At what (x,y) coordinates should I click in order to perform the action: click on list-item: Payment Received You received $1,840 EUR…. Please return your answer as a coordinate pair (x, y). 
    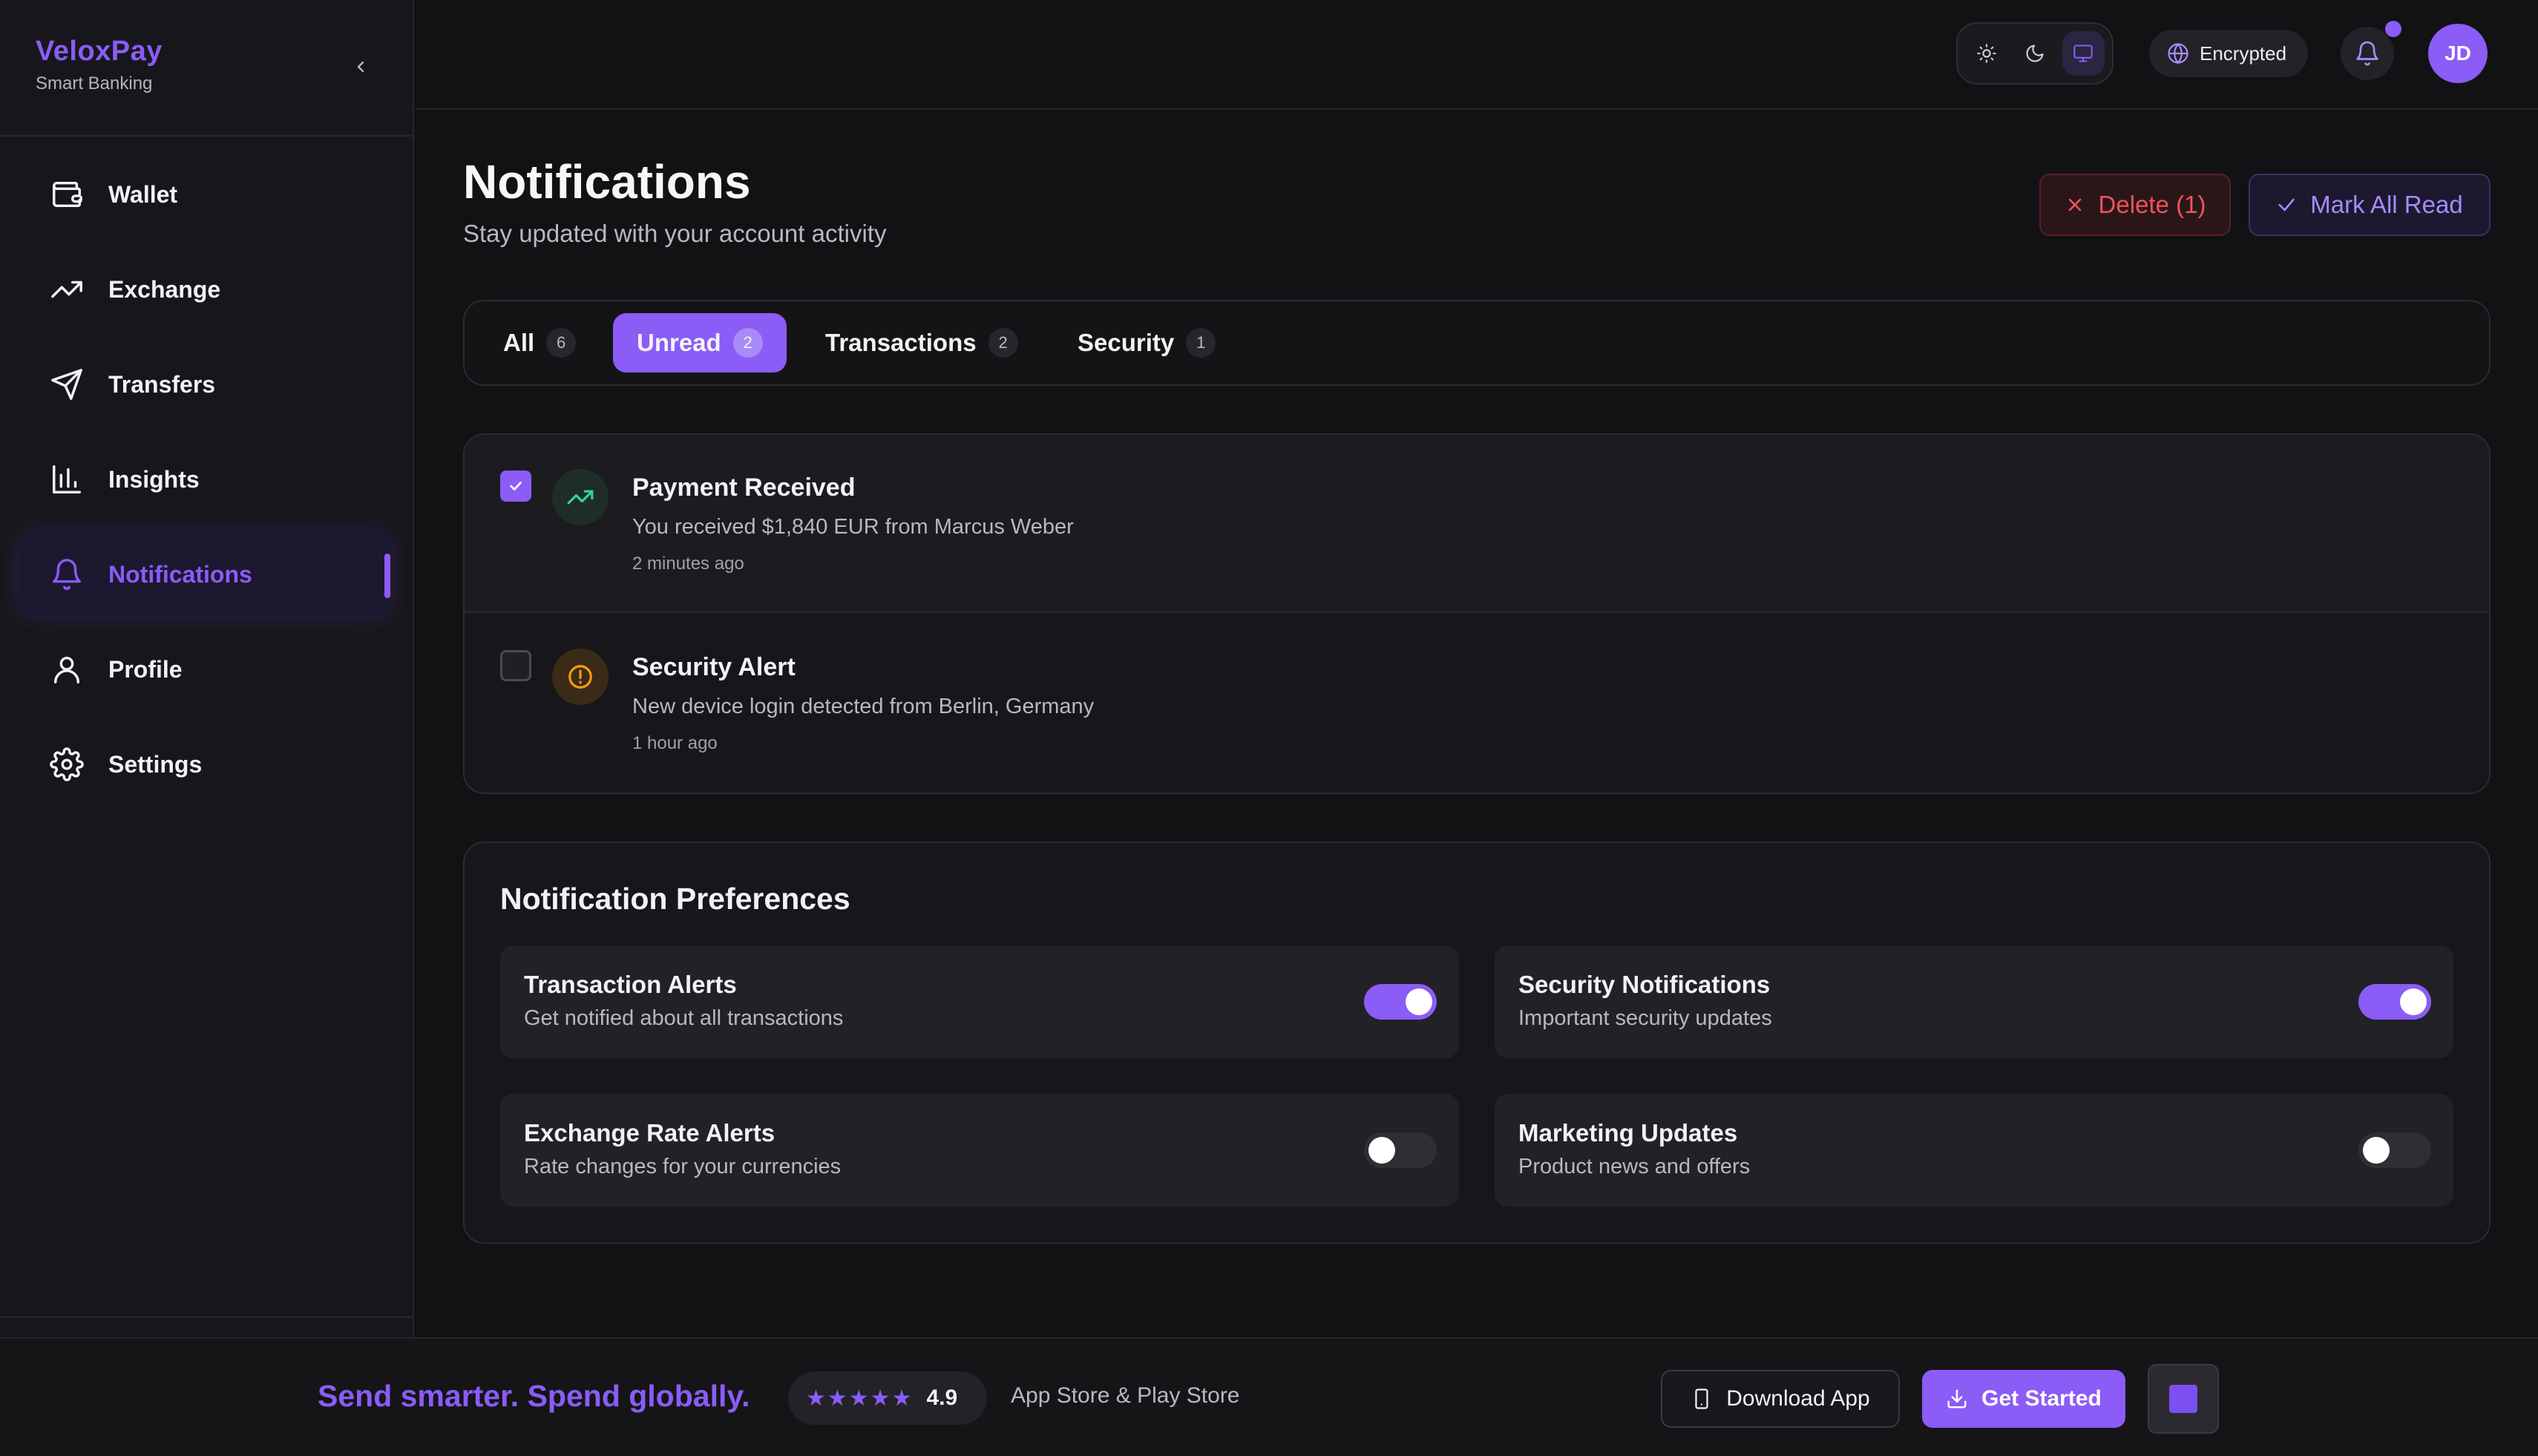
    Looking at the image, I should click on (1477, 524).